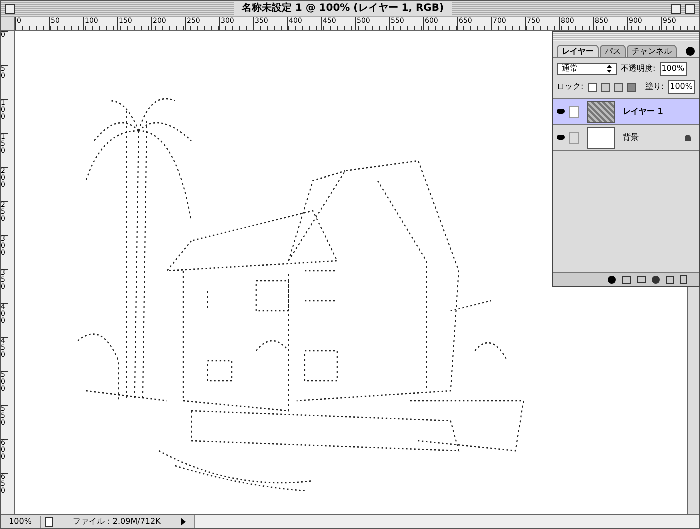 This screenshot has width=700, height=529. What do you see at coordinates (690, 51) in the screenshot?
I see `panel-menu-icon` at bounding box center [690, 51].